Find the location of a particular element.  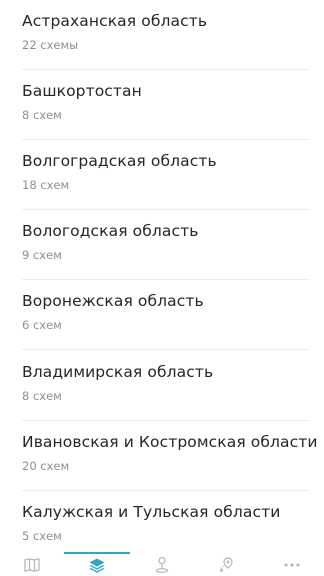

map-icon is located at coordinates (32, 565).